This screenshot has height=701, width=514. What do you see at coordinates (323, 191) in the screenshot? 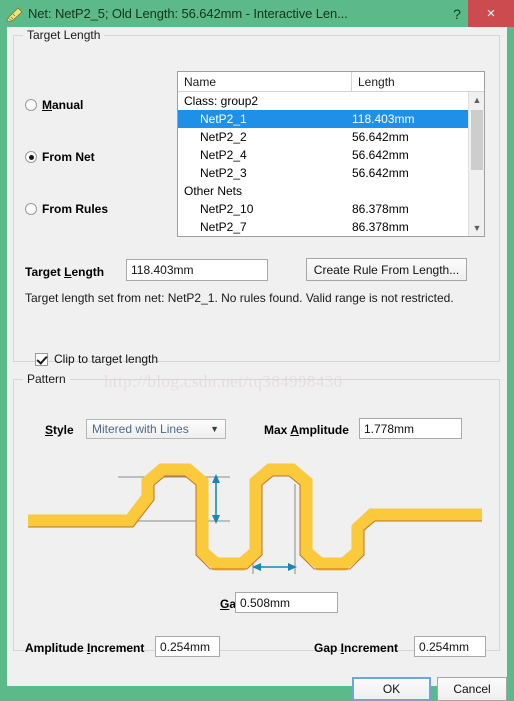
I see `list-item: Other Nets` at bounding box center [323, 191].